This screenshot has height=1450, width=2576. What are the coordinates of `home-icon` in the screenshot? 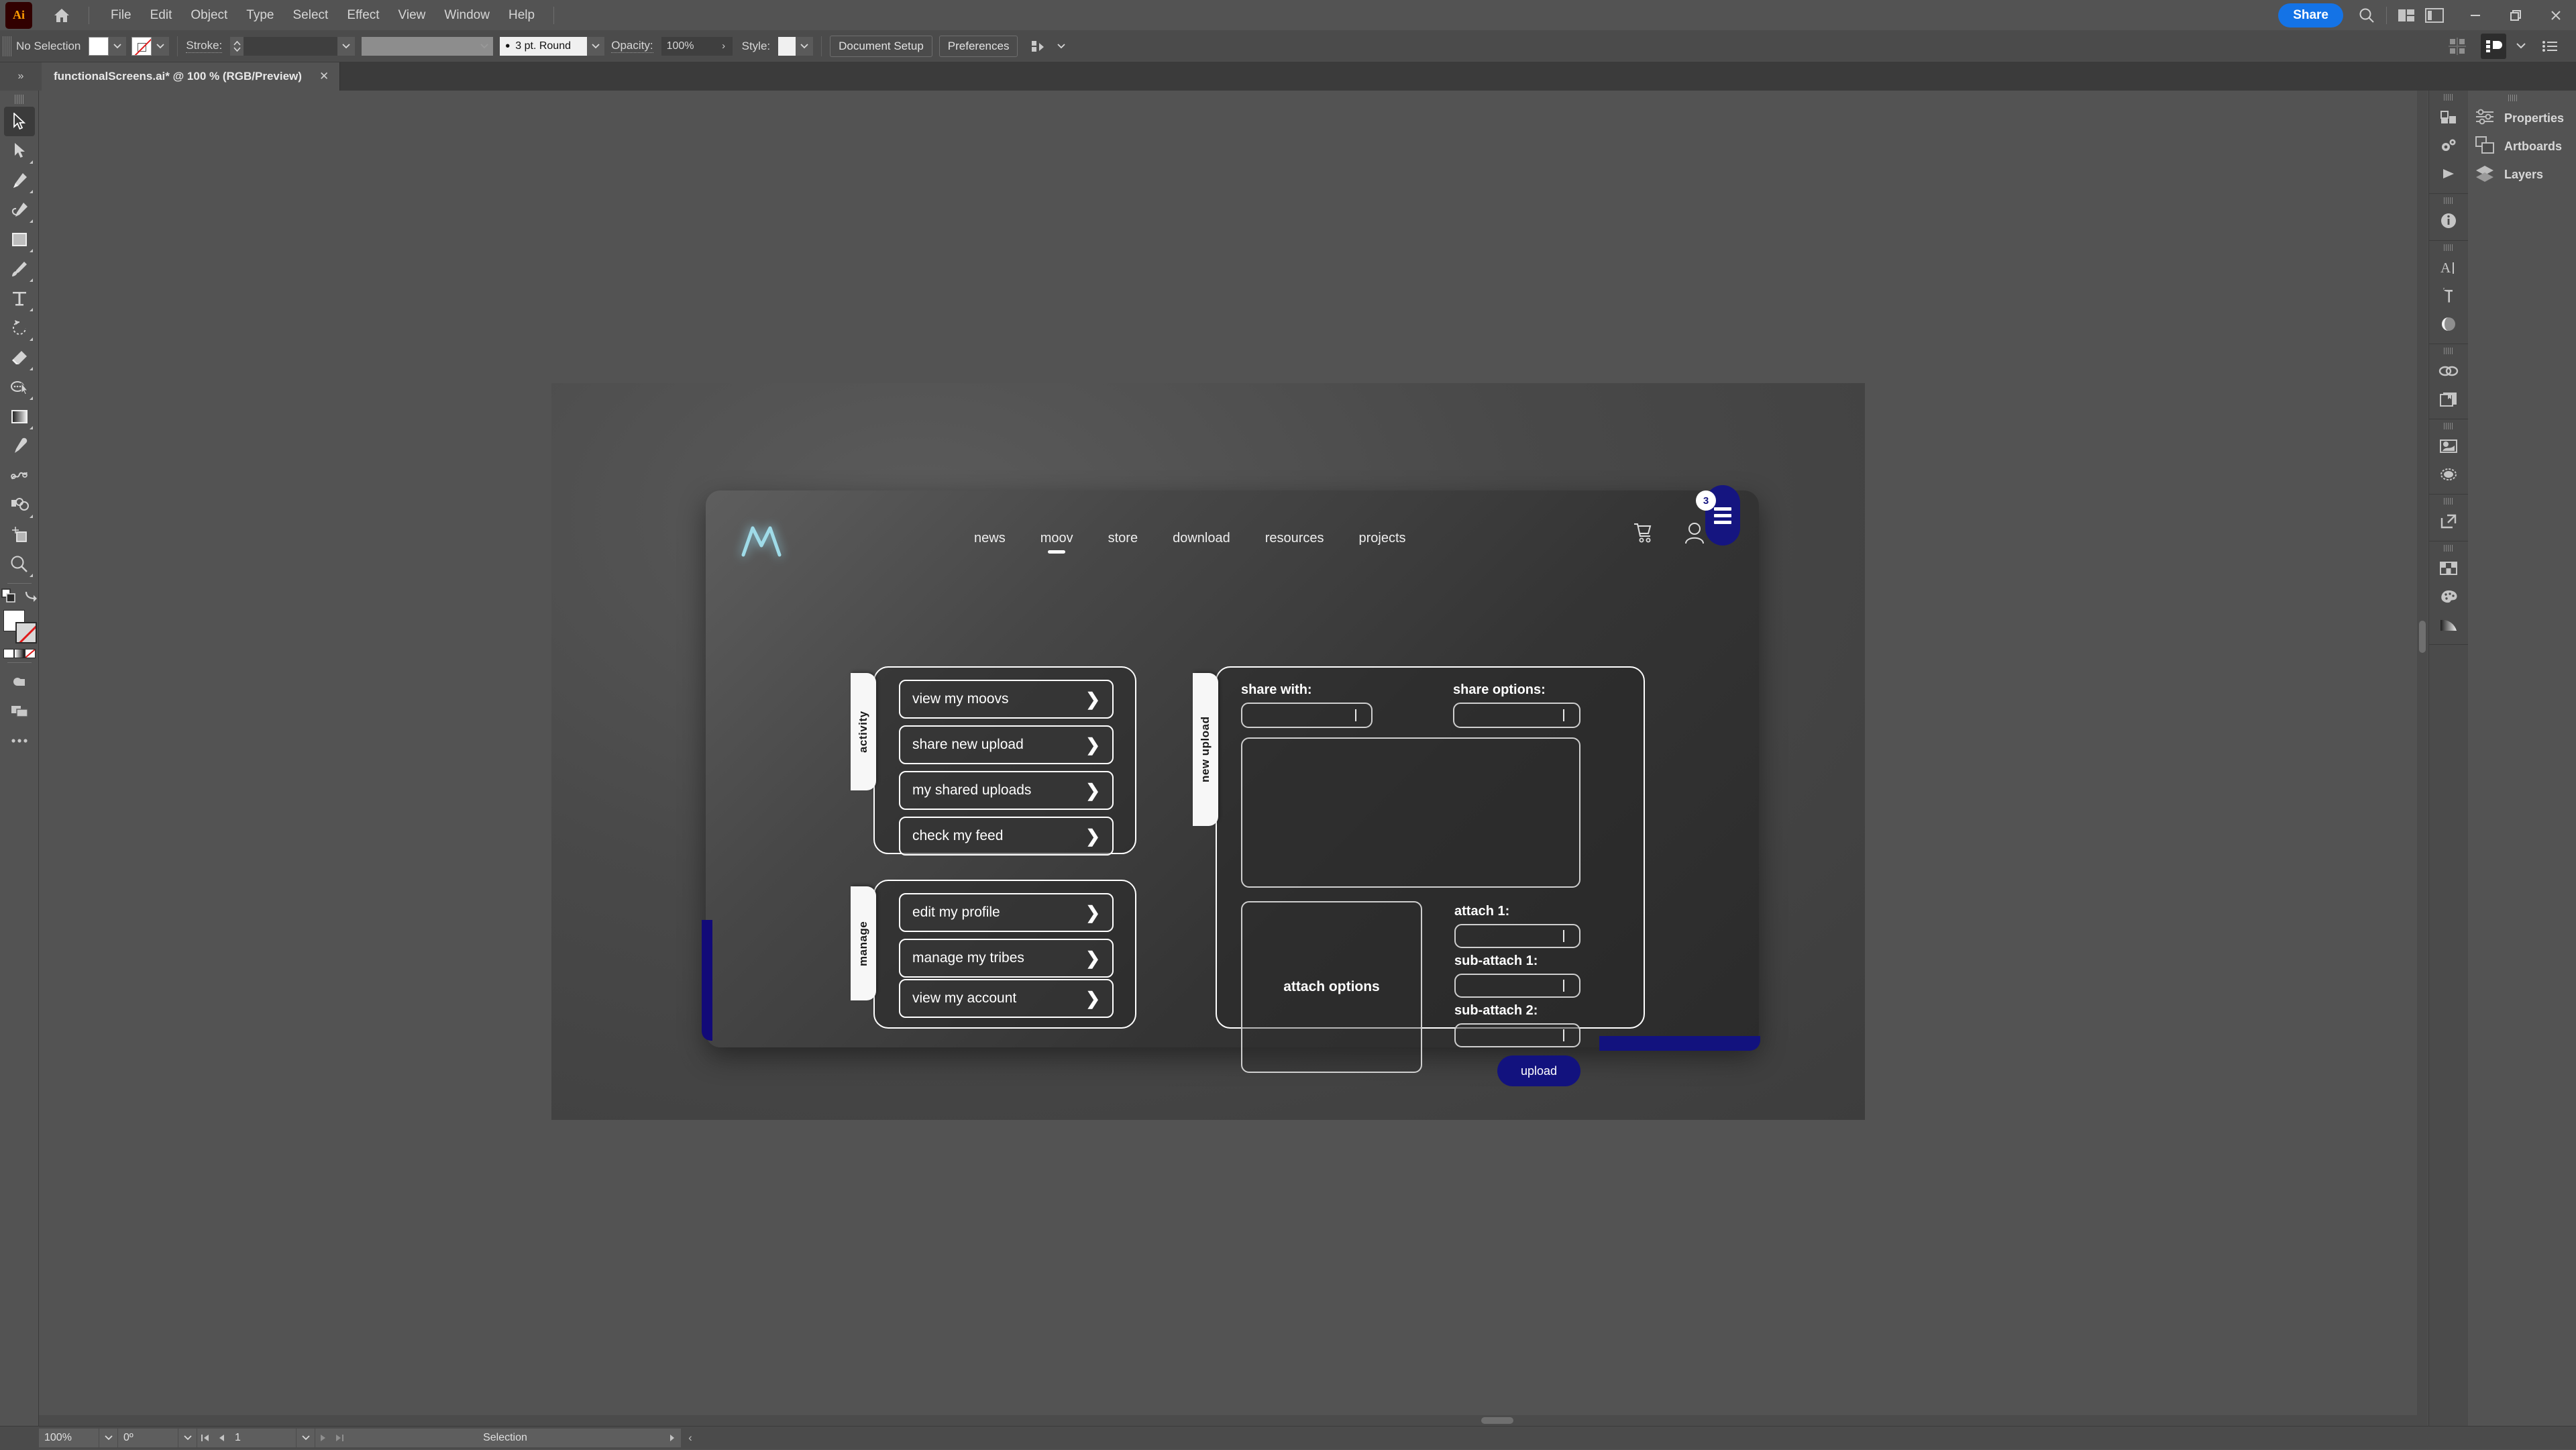 It's located at (61, 15).